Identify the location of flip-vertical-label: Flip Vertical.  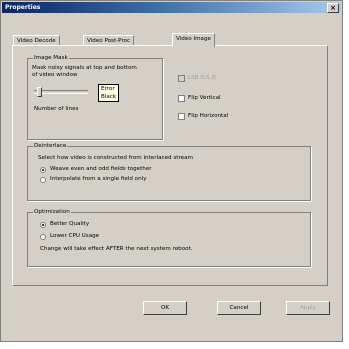
(204, 98).